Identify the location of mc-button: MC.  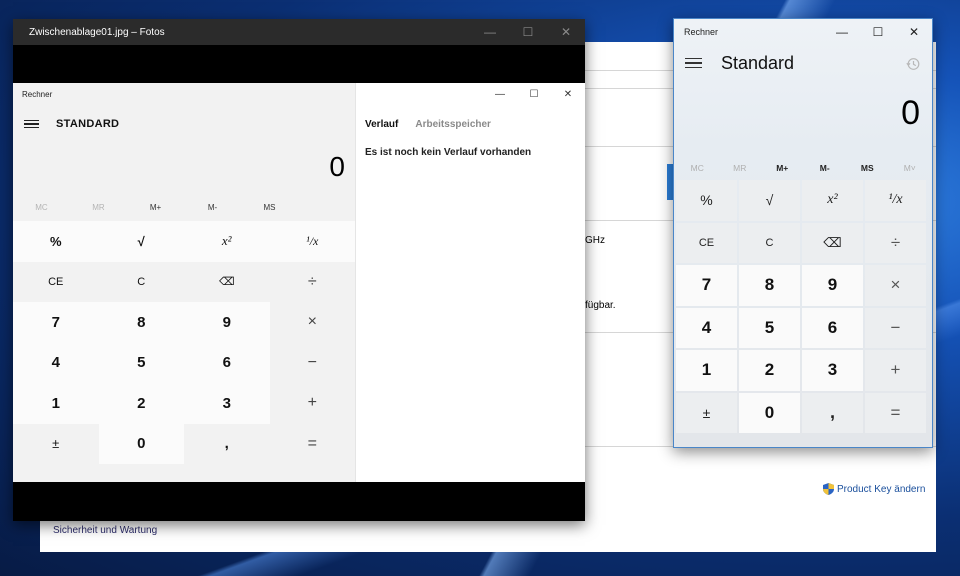
(697, 168).